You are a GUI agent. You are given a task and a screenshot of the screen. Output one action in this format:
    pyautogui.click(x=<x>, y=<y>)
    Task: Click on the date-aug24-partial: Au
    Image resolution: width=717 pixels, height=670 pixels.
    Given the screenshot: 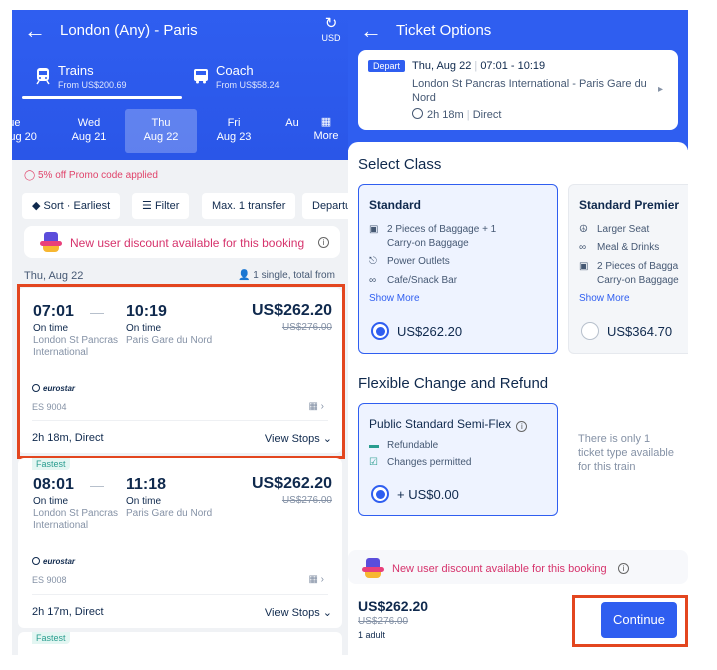 What is the action you would take?
    pyautogui.click(x=292, y=131)
    